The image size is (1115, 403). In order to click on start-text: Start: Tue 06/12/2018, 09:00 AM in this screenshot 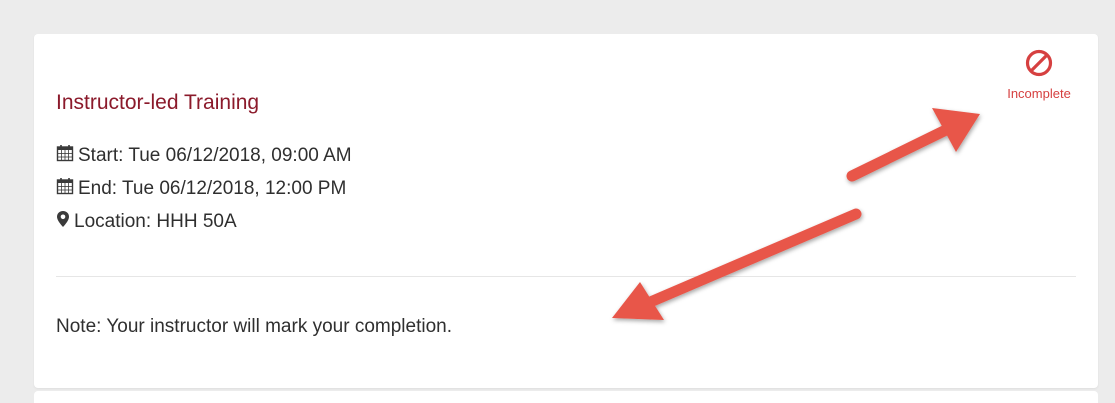, I will do `click(215, 155)`.